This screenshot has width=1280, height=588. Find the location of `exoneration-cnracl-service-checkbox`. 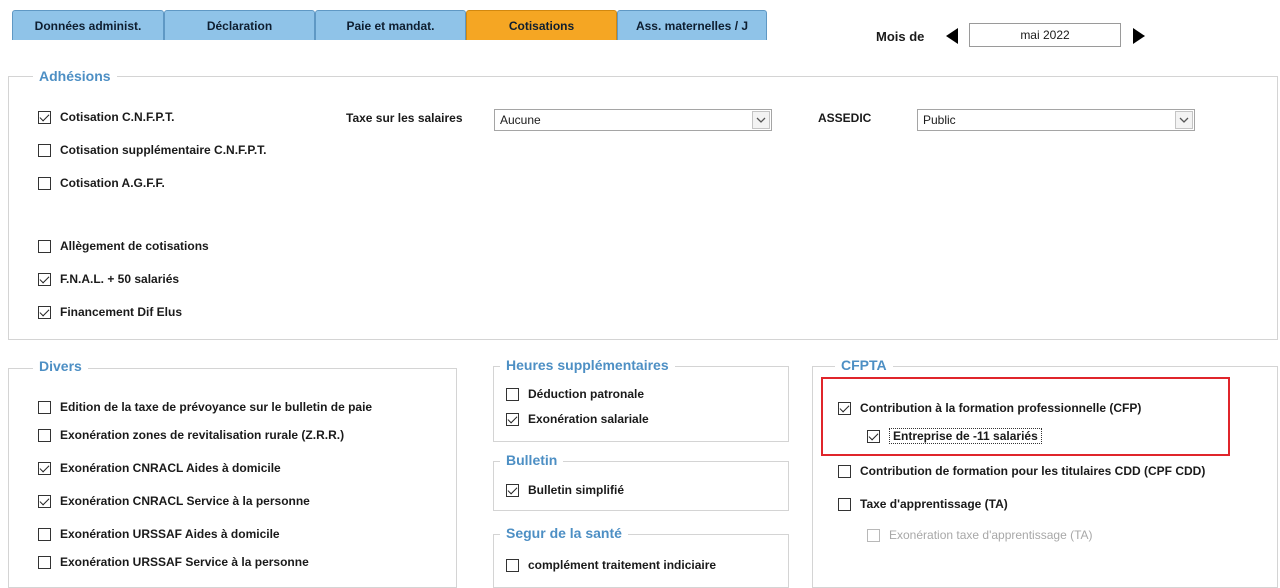

exoneration-cnracl-service-checkbox is located at coordinates (44, 501).